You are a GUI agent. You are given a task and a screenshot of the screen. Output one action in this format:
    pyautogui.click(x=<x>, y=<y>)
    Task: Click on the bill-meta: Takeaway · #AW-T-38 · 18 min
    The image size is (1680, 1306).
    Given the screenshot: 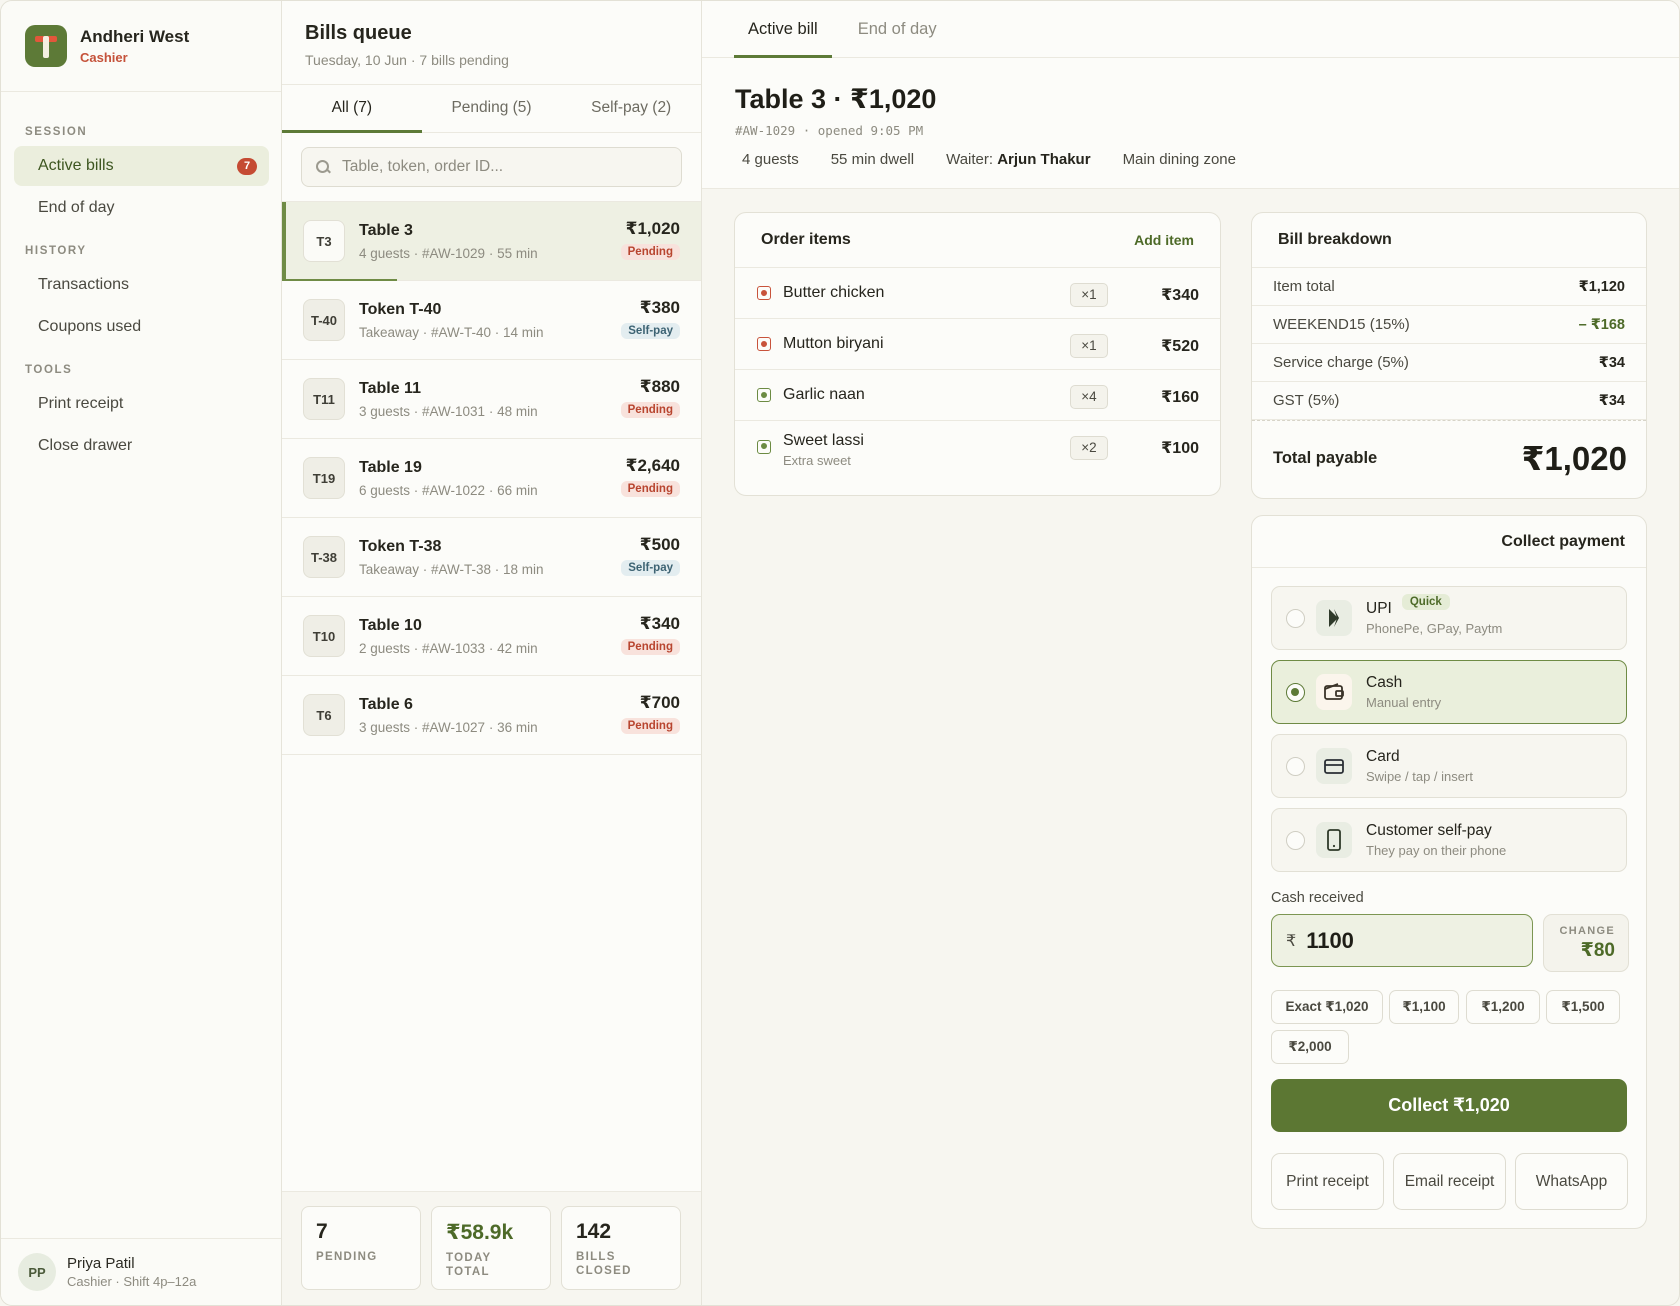 What is the action you would take?
    pyautogui.click(x=451, y=569)
    